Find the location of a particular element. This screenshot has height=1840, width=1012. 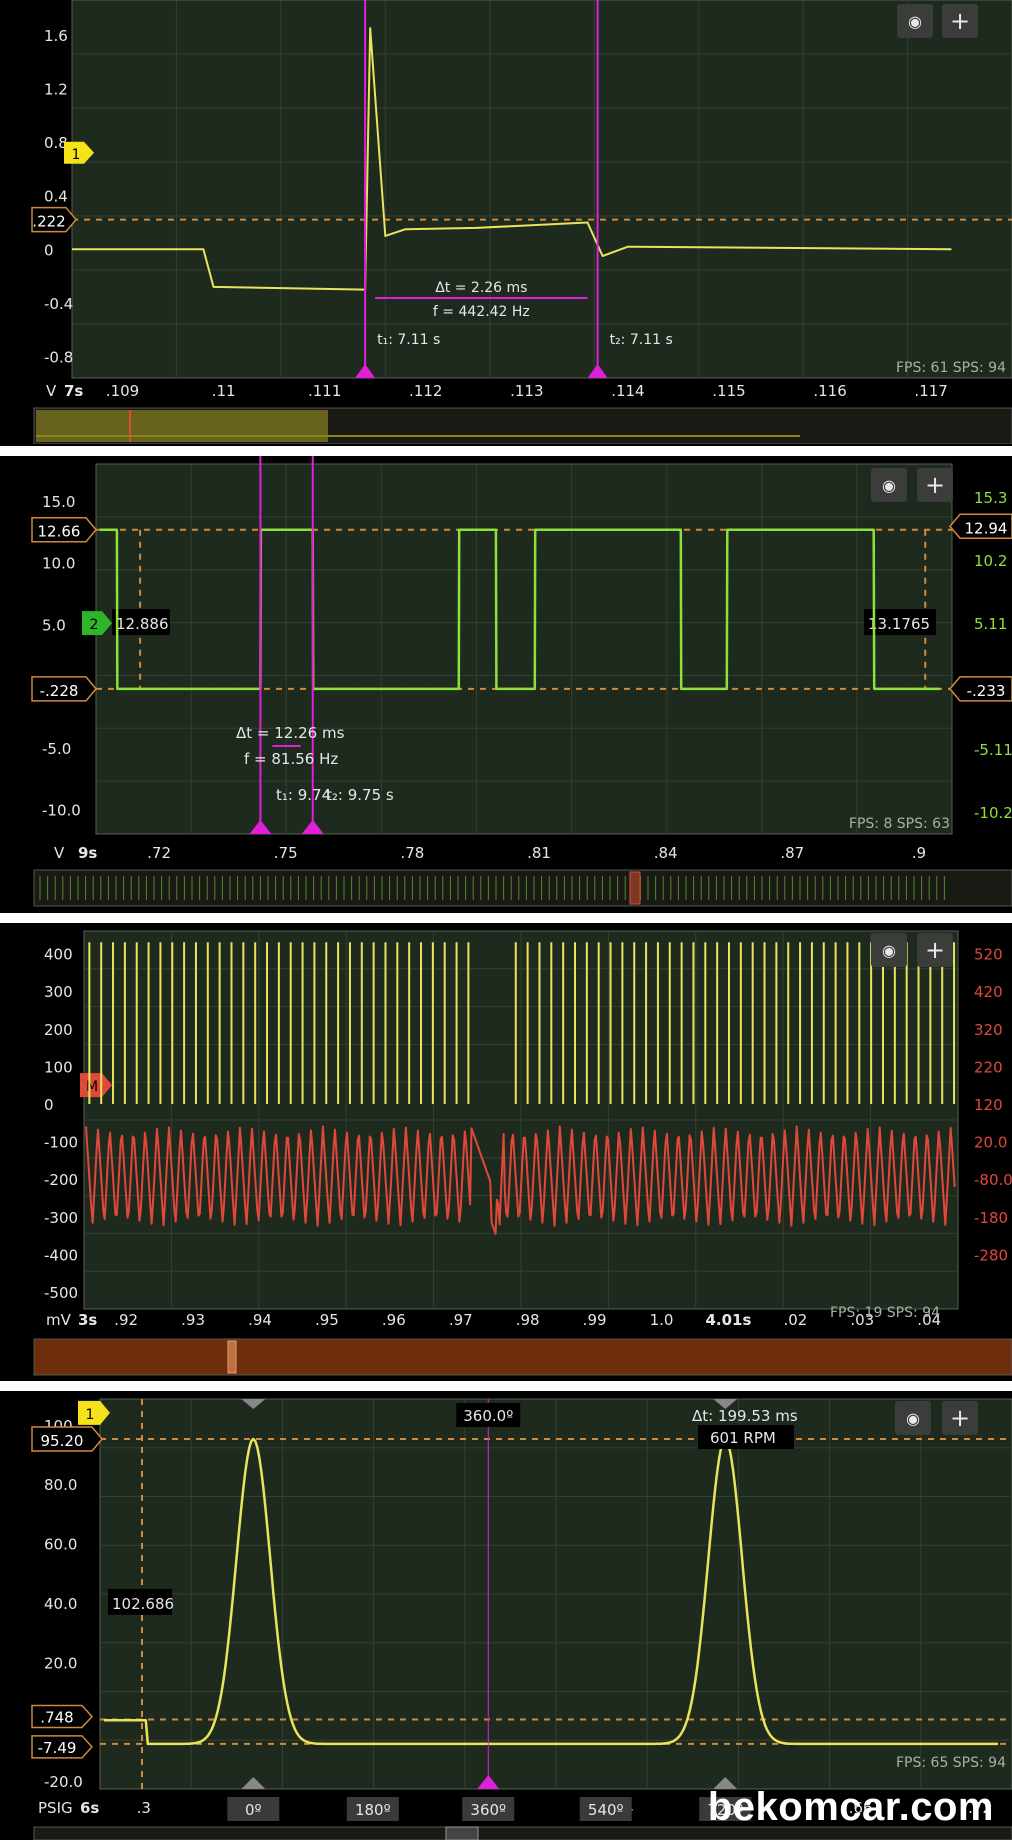

value-readout-left: 102.686 is located at coordinates (143, 1604).